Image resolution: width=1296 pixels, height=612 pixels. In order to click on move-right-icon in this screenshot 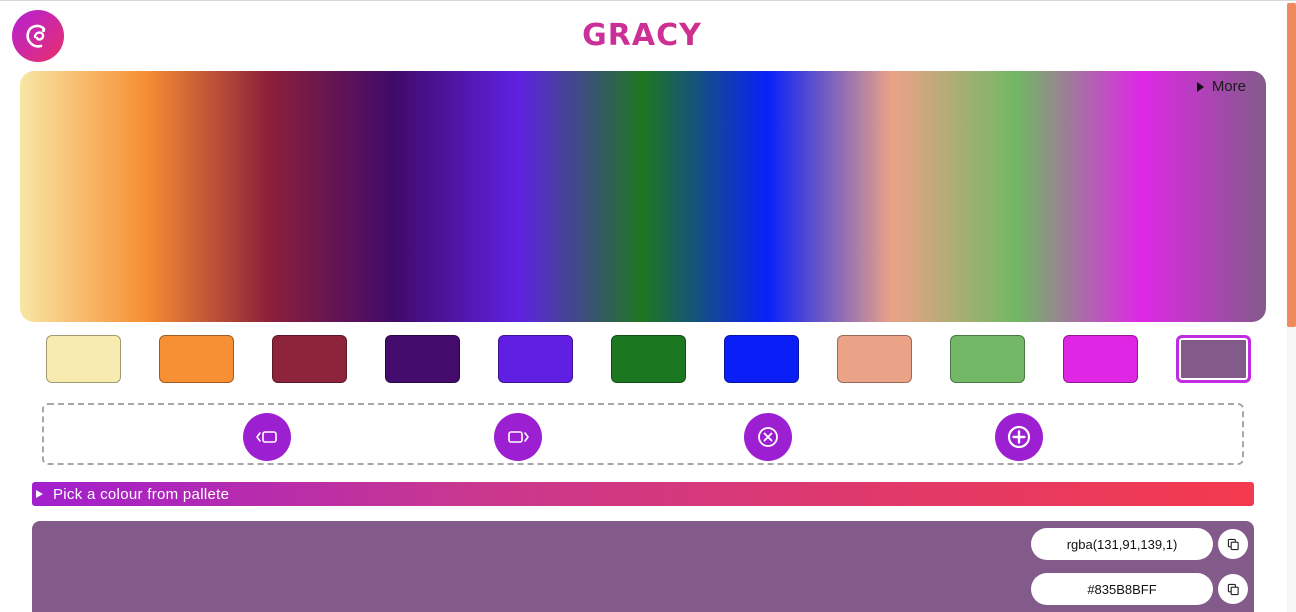, I will do `click(518, 437)`.